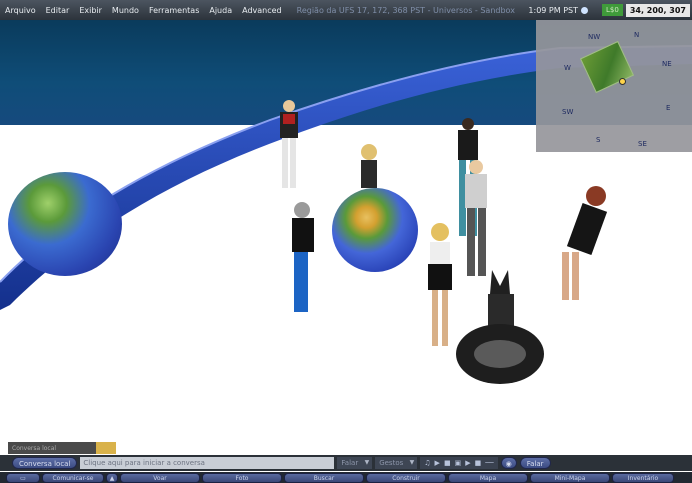  What do you see at coordinates (207, 463) in the screenshot?
I see `chat-input: Clique aqui para iniciar a conversa` at bounding box center [207, 463].